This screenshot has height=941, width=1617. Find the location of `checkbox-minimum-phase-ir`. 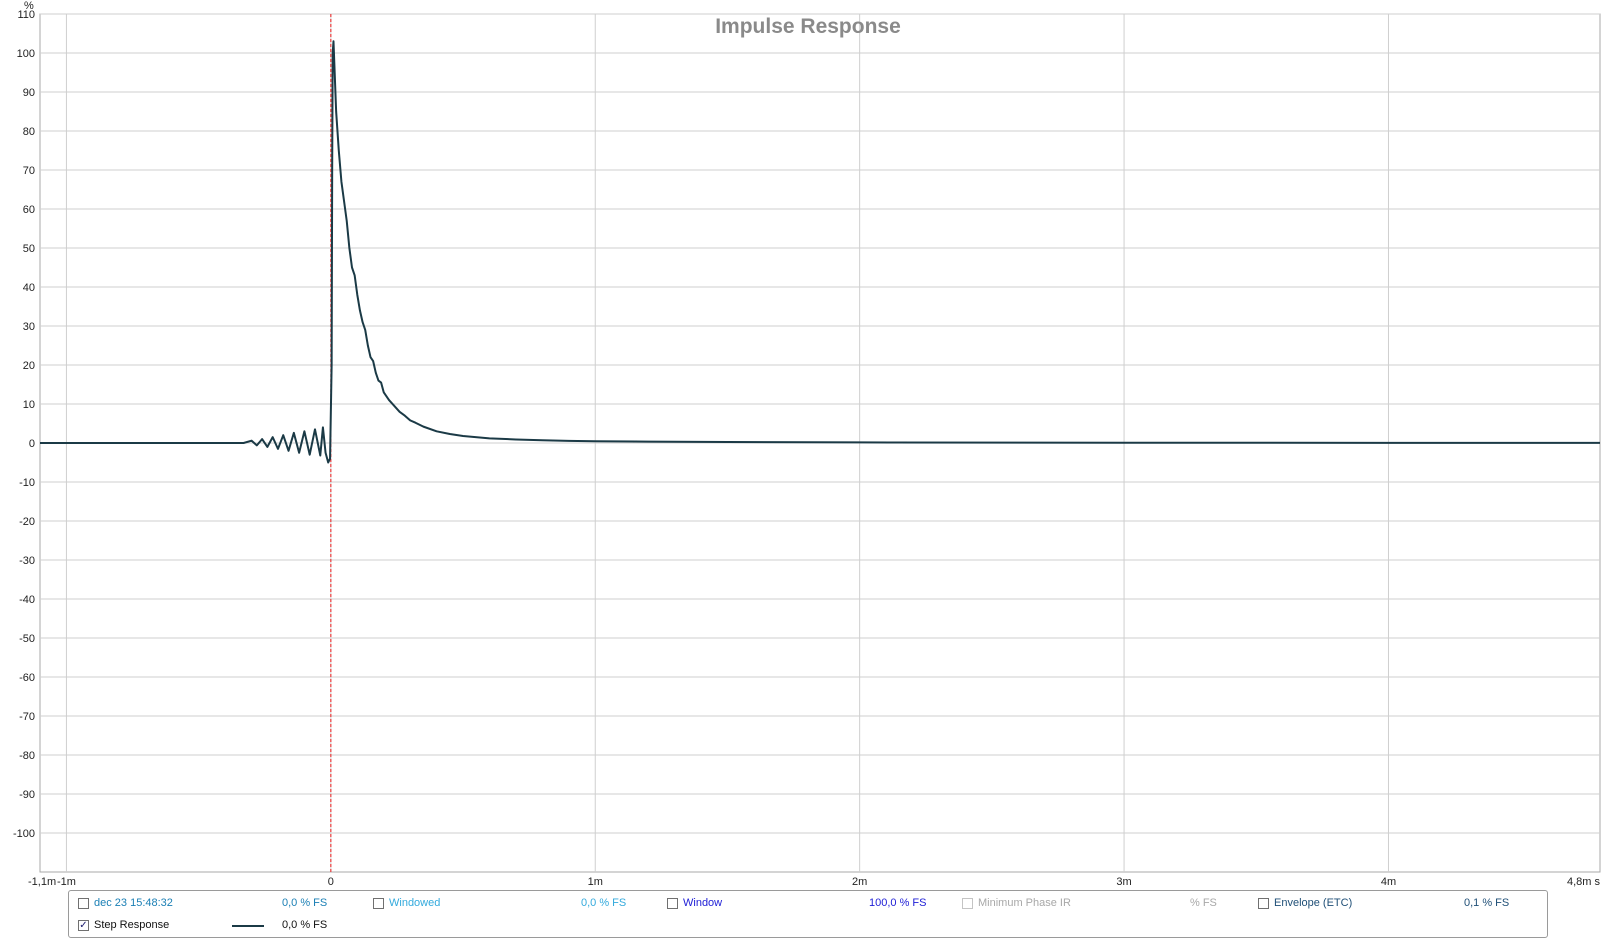

checkbox-minimum-phase-ir is located at coordinates (967, 903).